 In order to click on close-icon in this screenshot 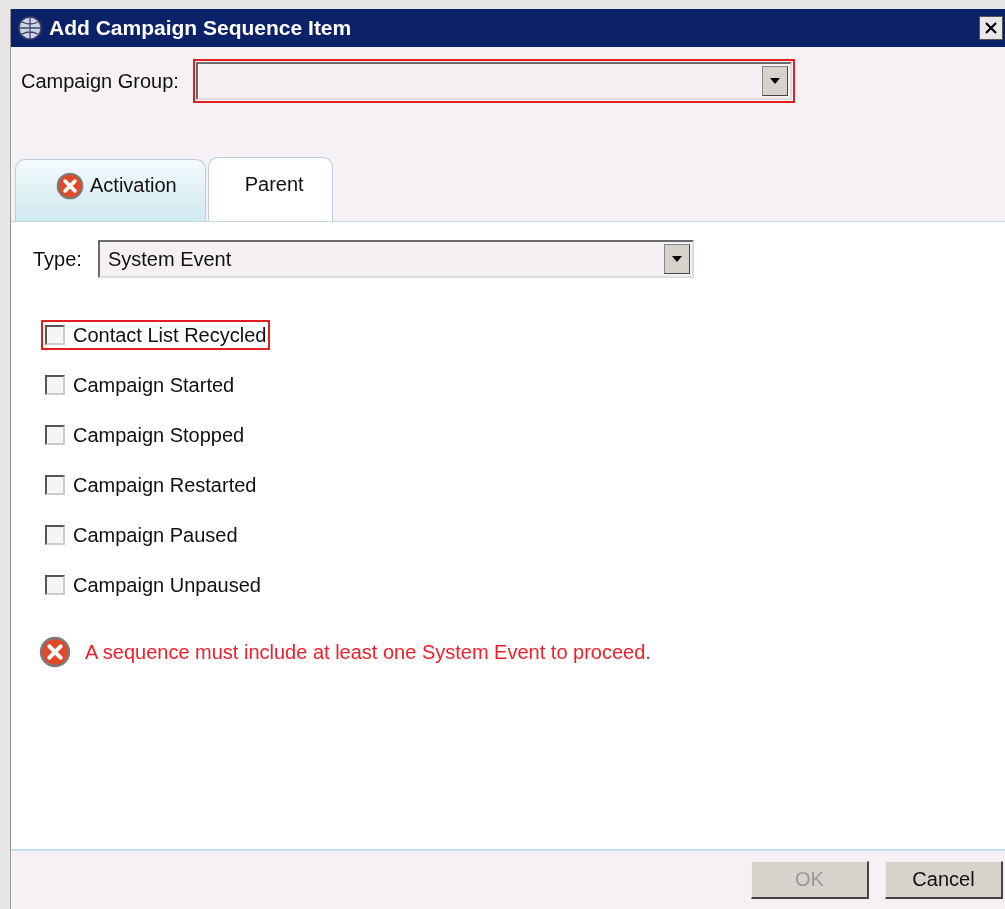, I will do `click(991, 28)`.